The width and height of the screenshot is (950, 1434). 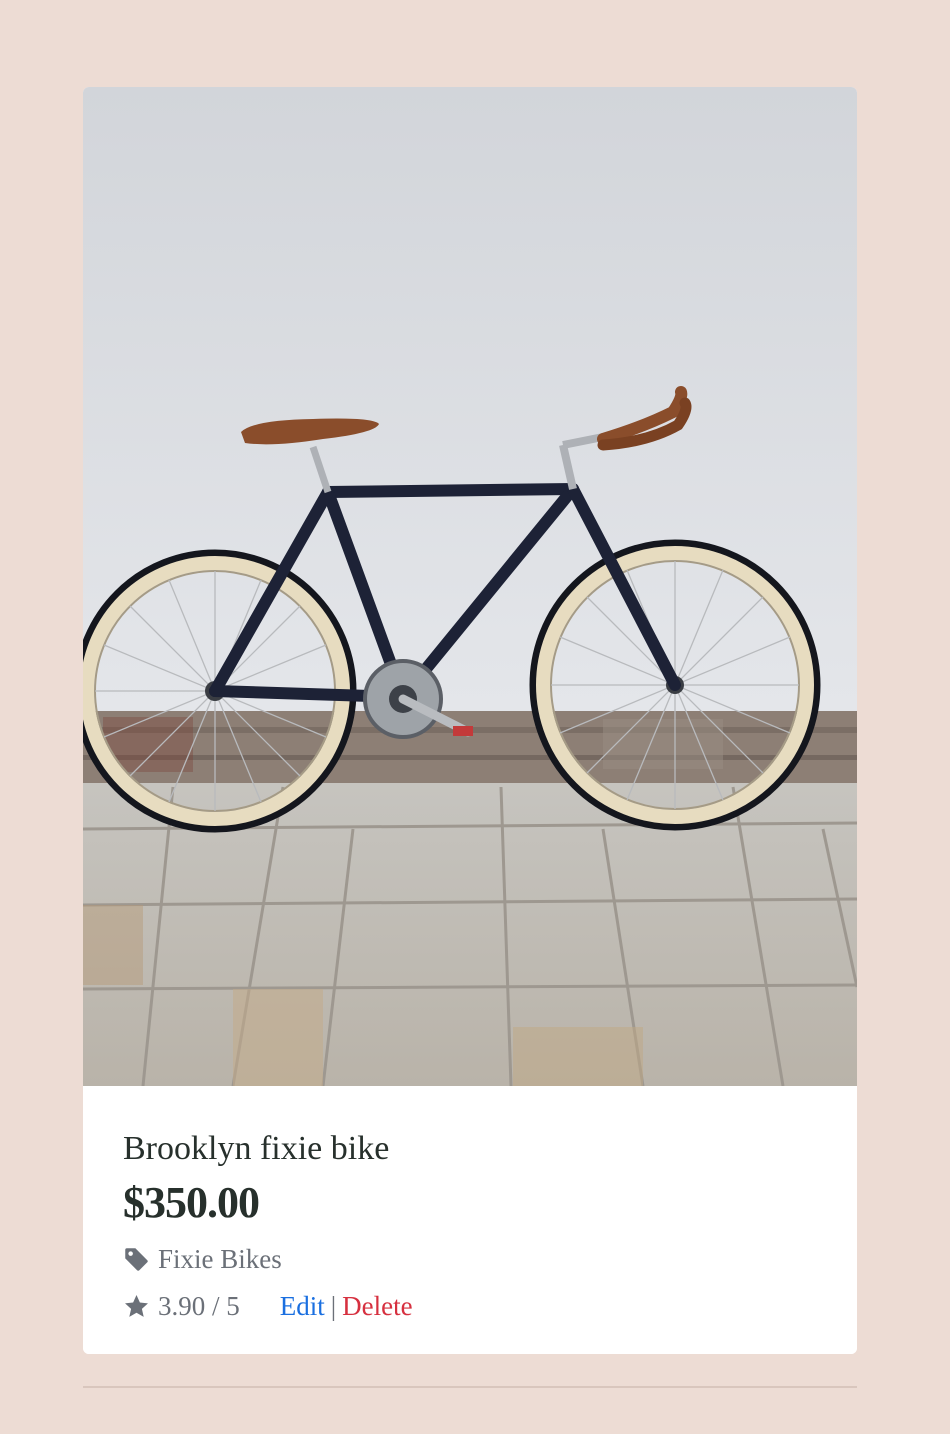 I want to click on rating-row: 3.90 / 5 Edit | Delete, so click(x=268, y=1306).